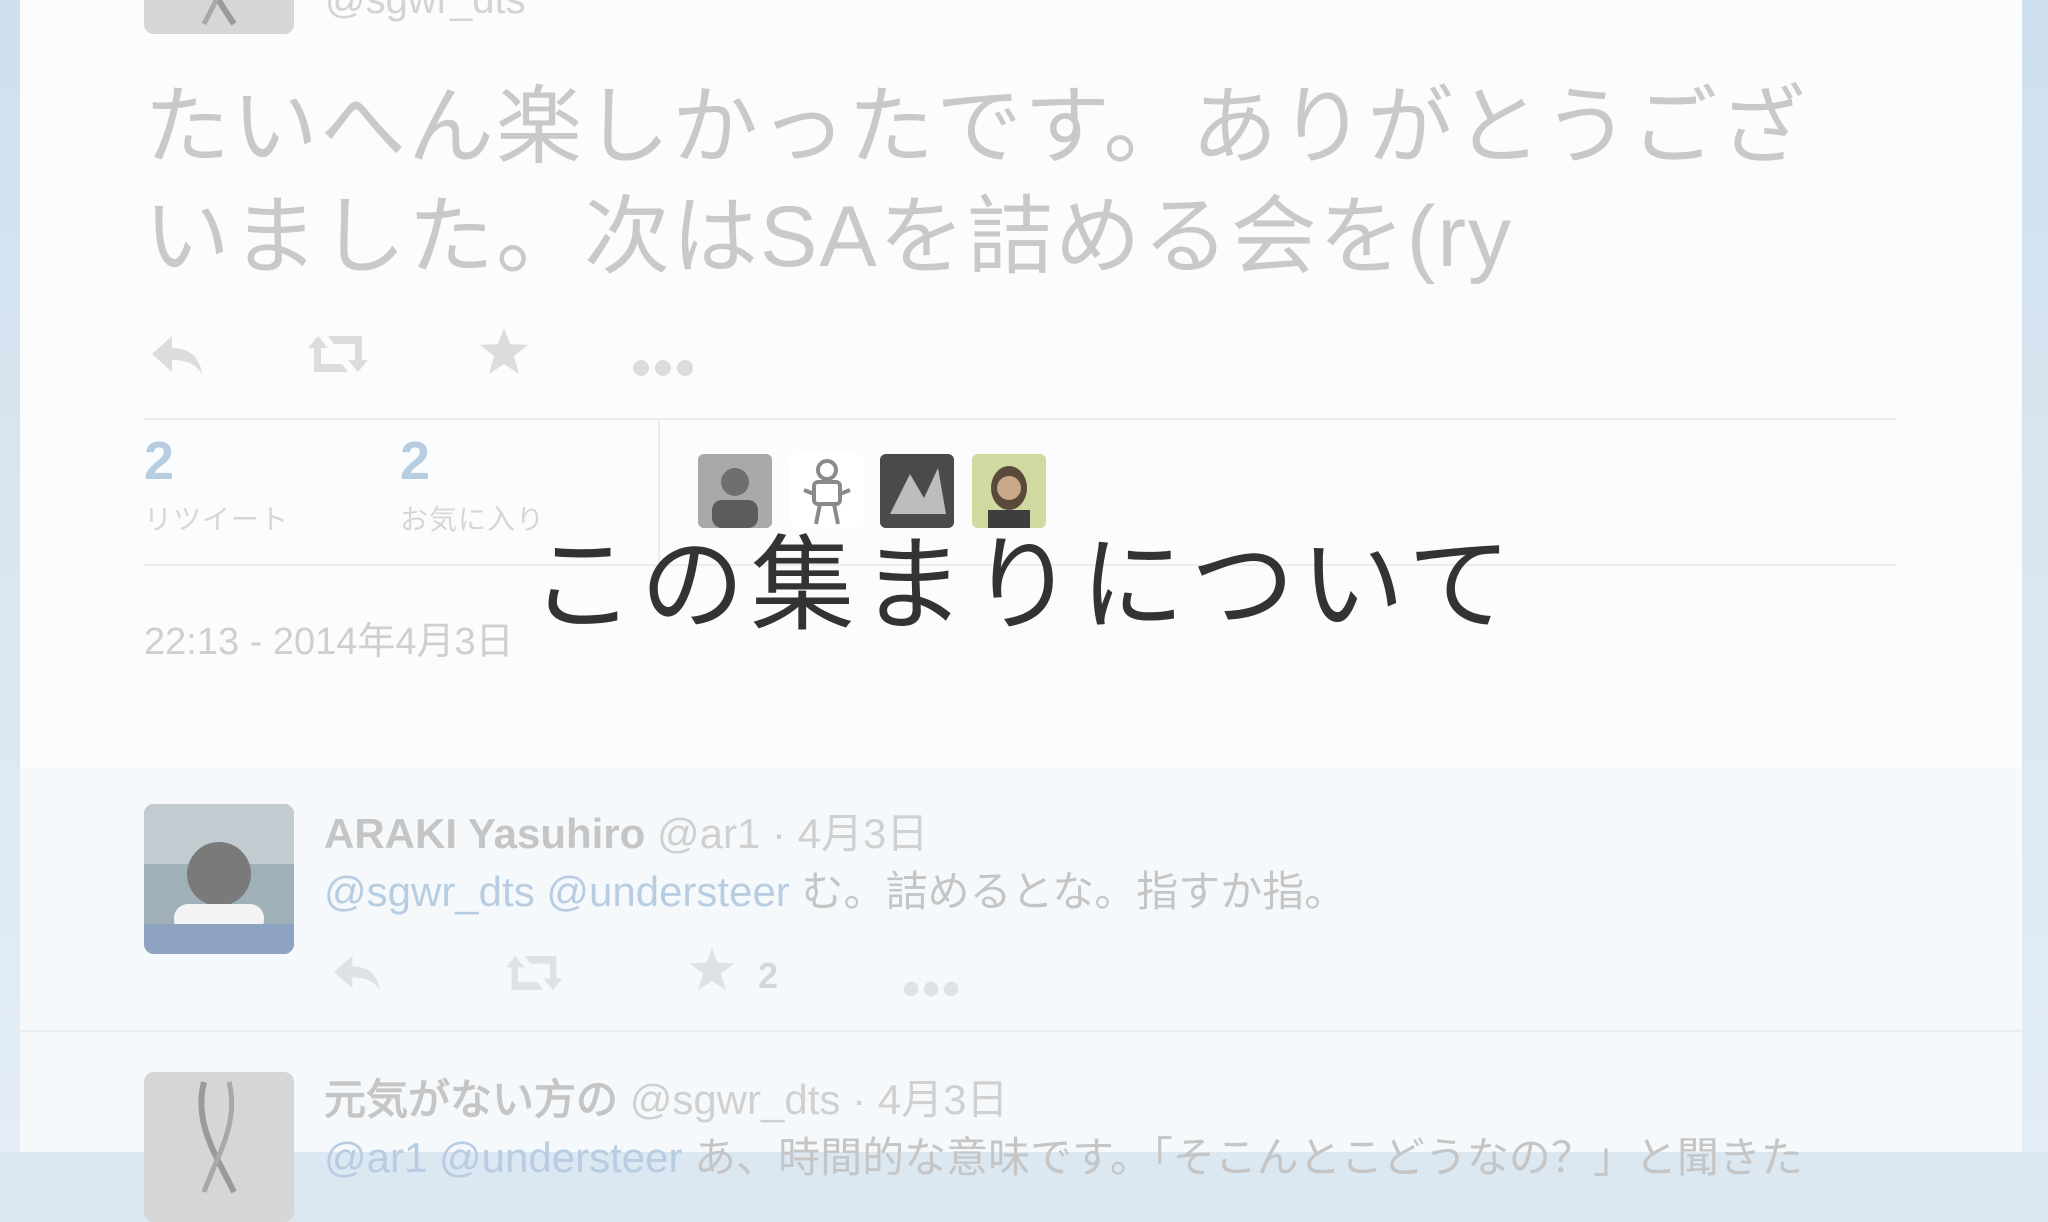 The height and width of the screenshot is (1222, 2048). Describe the element at coordinates (931, 984) in the screenshot. I see `reply-1-more-icon` at that location.